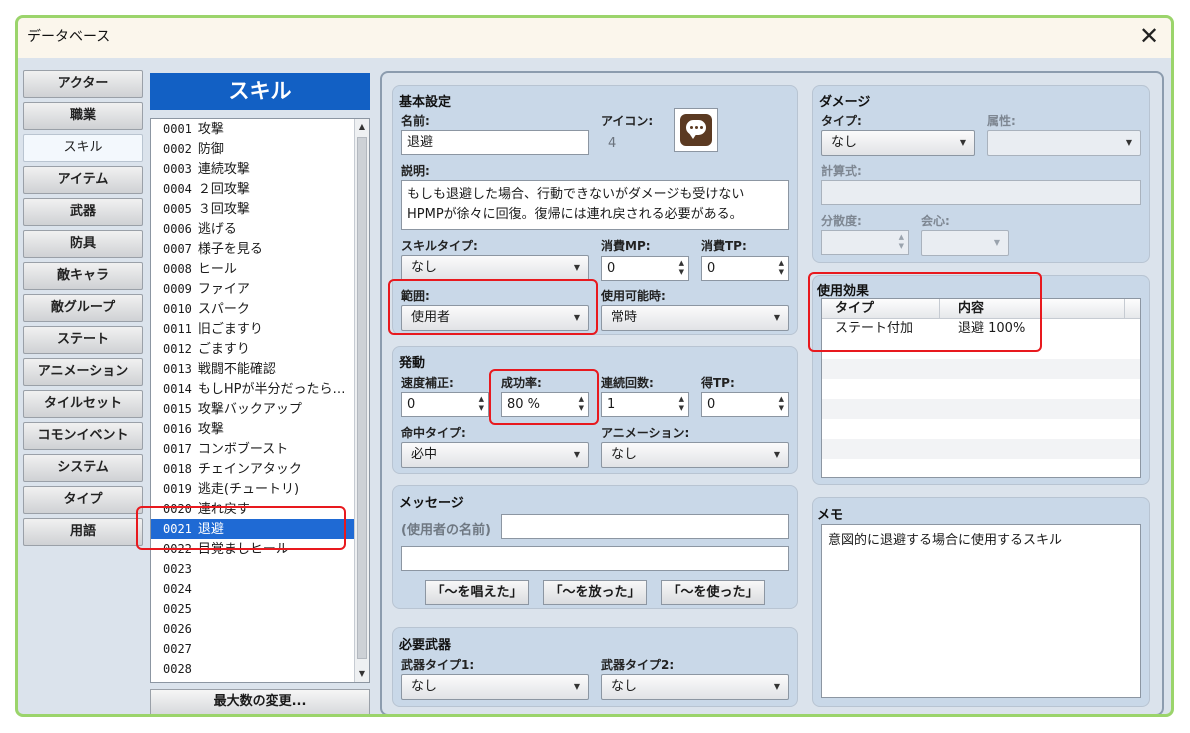 Image resolution: width=1190 pixels, height=733 pixels. I want to click on use-button: 「～を使った」, so click(713, 592).